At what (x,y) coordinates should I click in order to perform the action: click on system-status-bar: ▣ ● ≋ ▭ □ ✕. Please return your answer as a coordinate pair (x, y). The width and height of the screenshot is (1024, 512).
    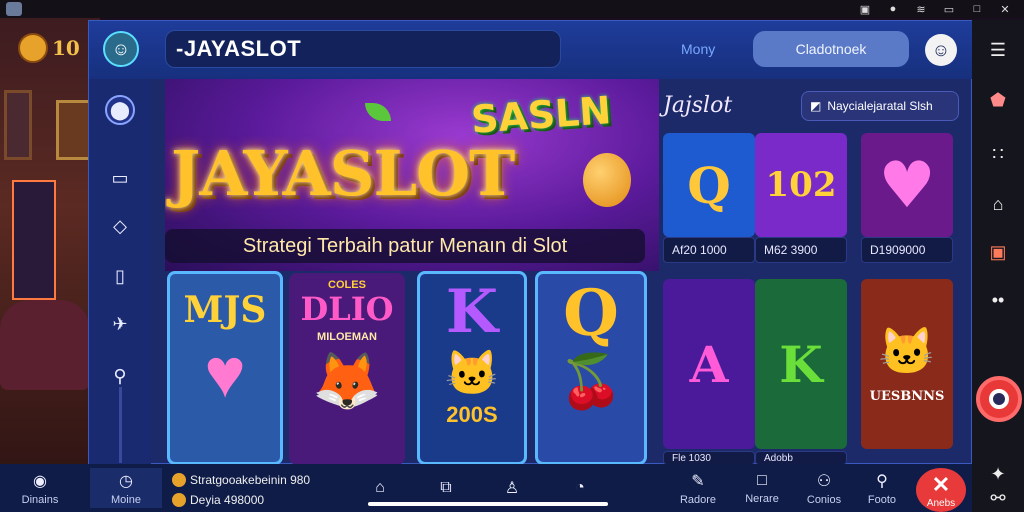
    Looking at the image, I should click on (512, 9).